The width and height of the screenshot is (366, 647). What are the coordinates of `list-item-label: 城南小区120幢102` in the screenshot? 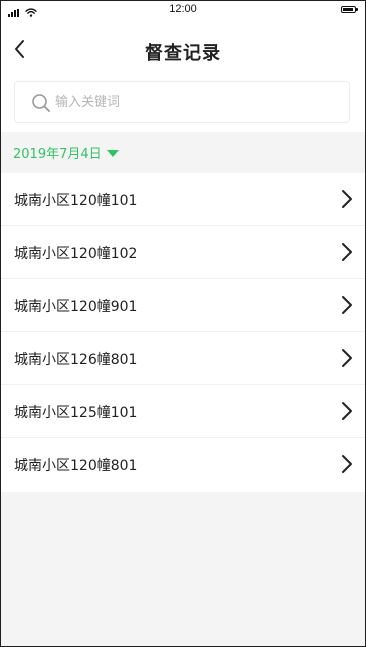 It's located at (76, 254).